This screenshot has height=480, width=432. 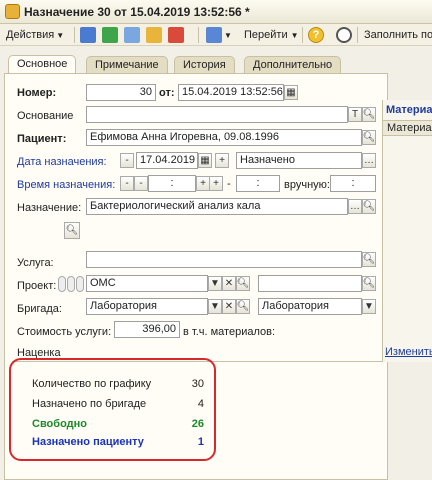 What do you see at coordinates (310, 283) in the screenshot?
I see `project-extra-field` at bounding box center [310, 283].